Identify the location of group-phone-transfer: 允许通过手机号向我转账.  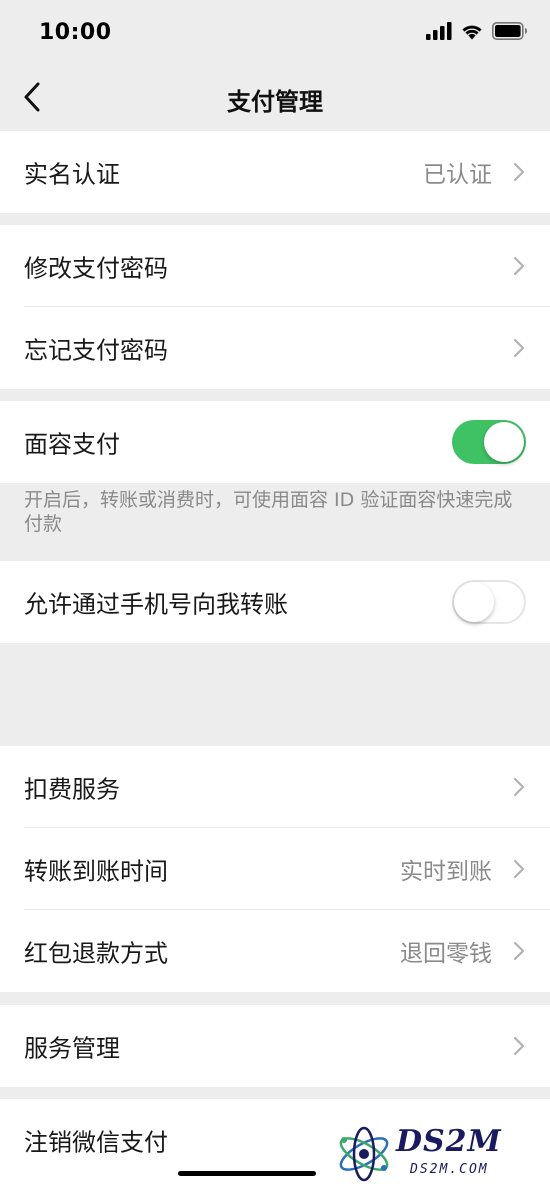
(275, 602).